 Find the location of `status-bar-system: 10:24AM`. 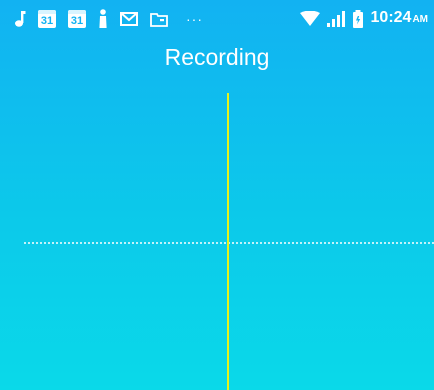

status-bar-system: 10:24AM is located at coordinates (363, 19).